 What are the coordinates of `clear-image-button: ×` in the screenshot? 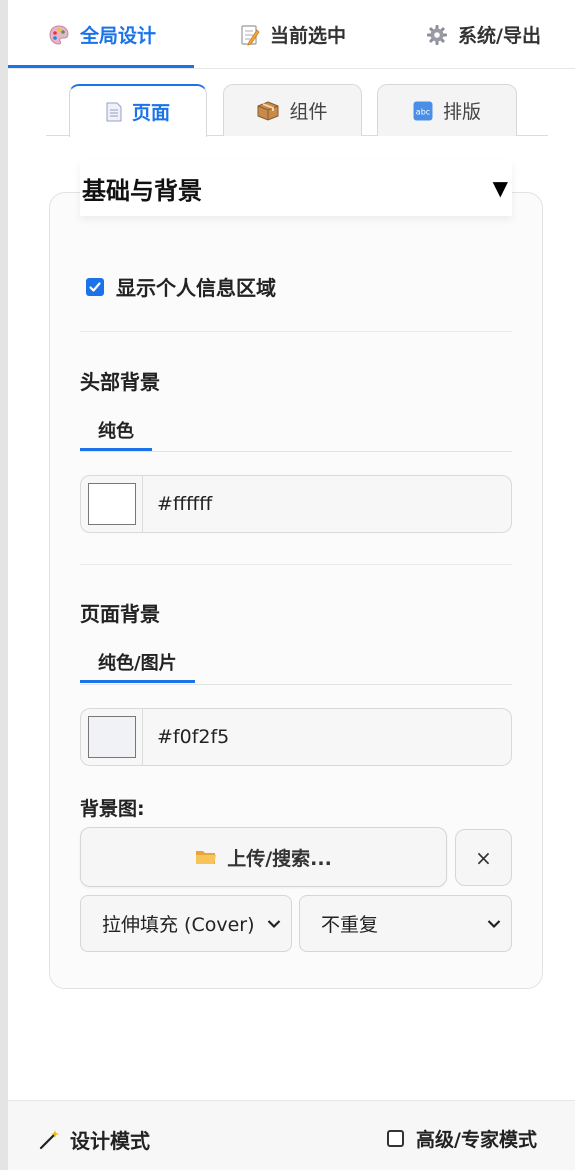 It's located at (483, 857).